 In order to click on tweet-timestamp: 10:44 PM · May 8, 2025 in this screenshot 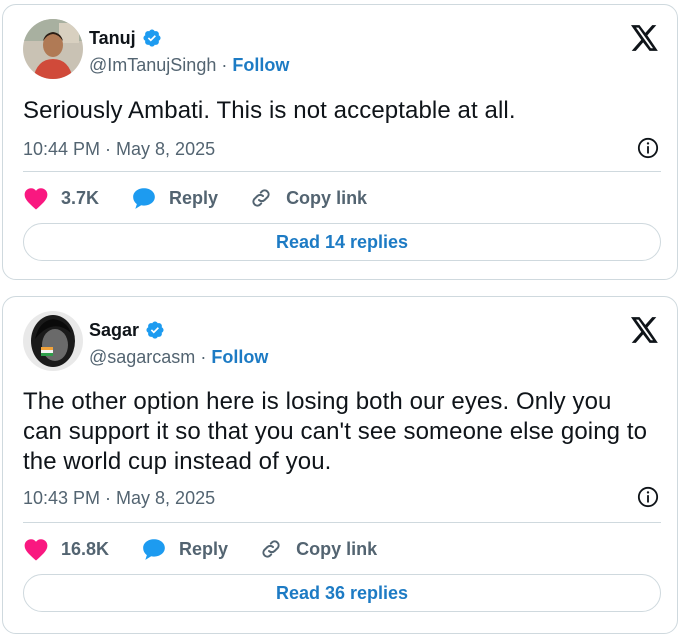, I will do `click(119, 149)`.